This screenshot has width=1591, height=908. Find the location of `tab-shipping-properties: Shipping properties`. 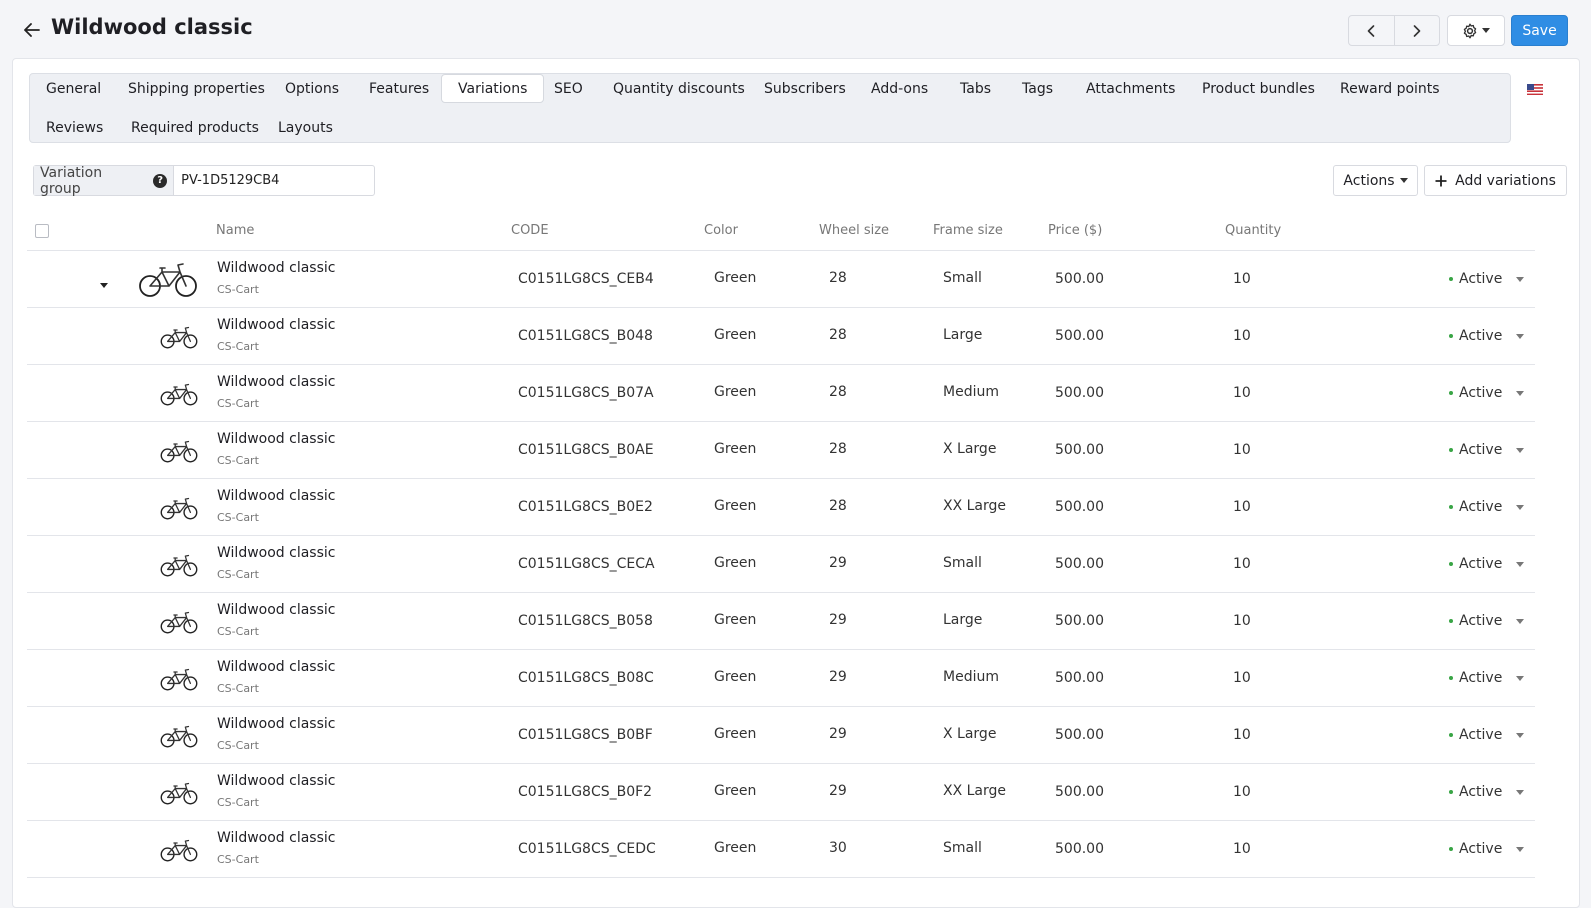

tab-shipping-properties: Shipping properties is located at coordinates (196, 88).